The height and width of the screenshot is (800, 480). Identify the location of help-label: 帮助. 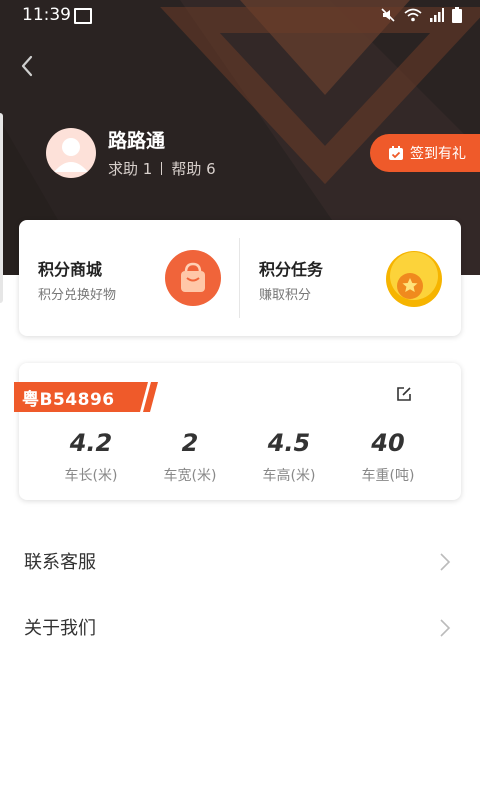
(186, 169).